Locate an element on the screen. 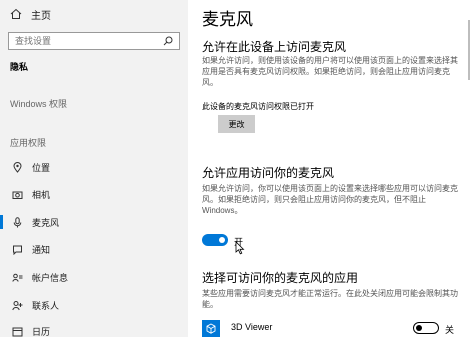 The width and height of the screenshot is (472, 337). notification-icon is located at coordinates (17, 250).